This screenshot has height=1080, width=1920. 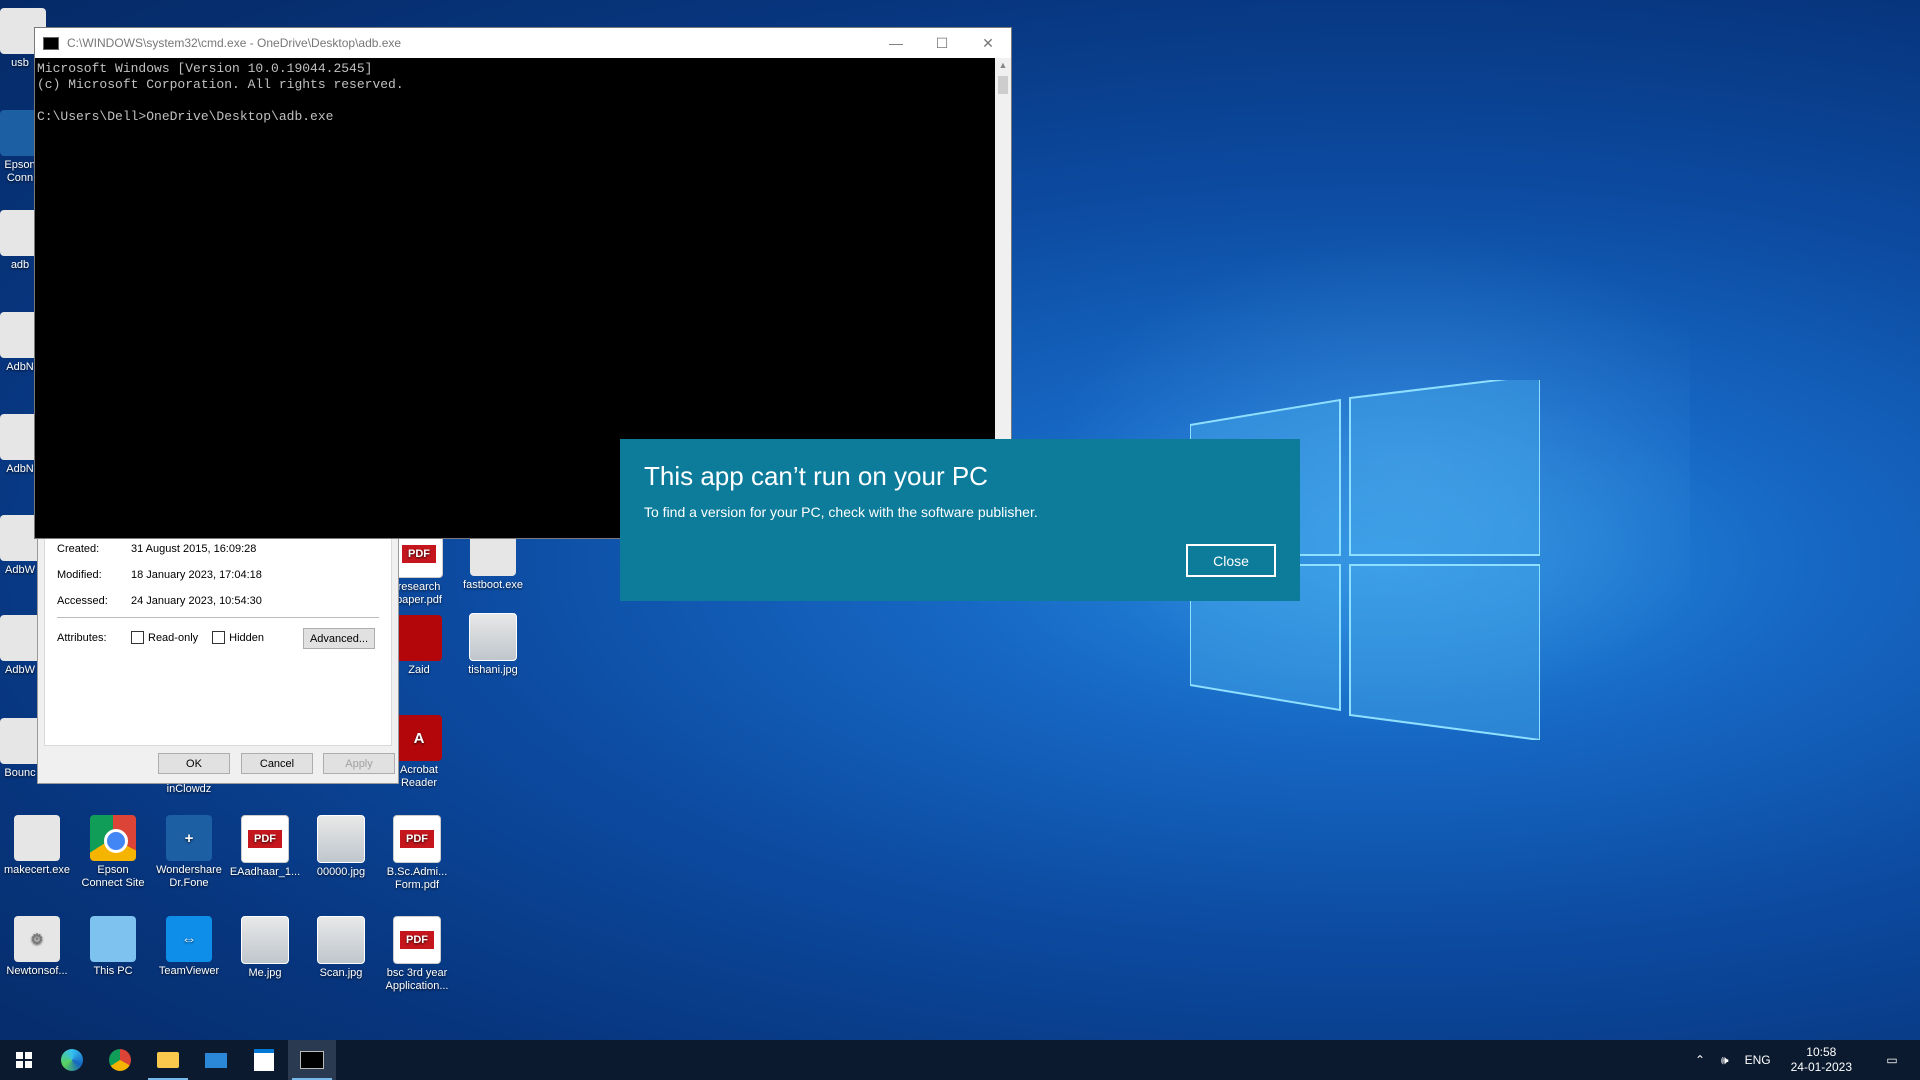 What do you see at coordinates (20, 265) in the screenshot?
I see `desktop-icon-label: adb` at bounding box center [20, 265].